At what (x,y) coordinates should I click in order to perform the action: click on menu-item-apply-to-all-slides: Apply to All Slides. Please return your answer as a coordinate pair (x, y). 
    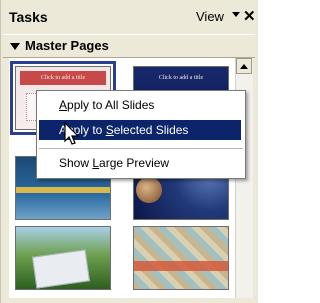
    Looking at the image, I should click on (140, 105).